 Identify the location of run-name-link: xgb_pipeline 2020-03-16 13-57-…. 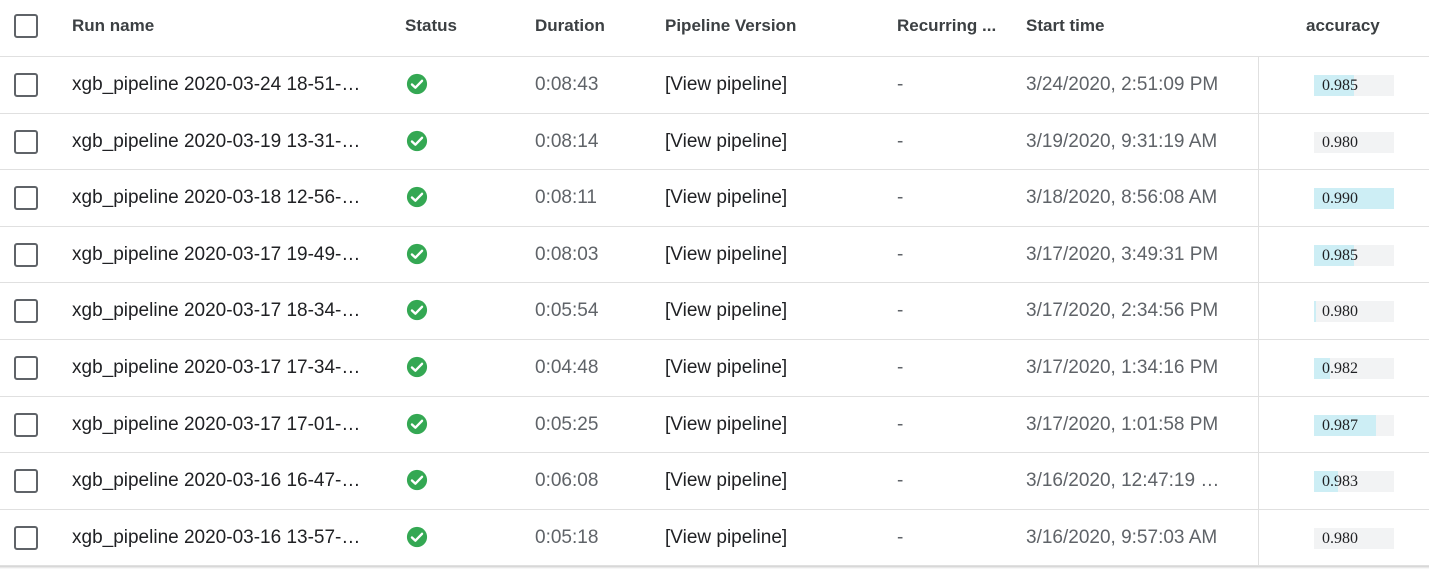
(225, 538).